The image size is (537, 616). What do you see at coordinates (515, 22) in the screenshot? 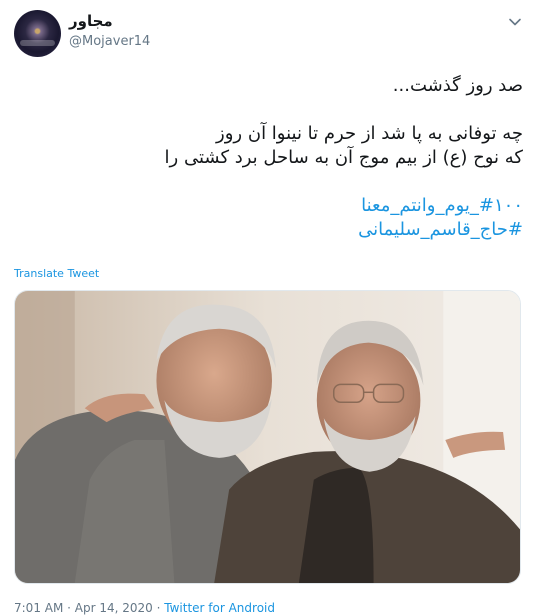
I see `chevron-down-icon` at bounding box center [515, 22].